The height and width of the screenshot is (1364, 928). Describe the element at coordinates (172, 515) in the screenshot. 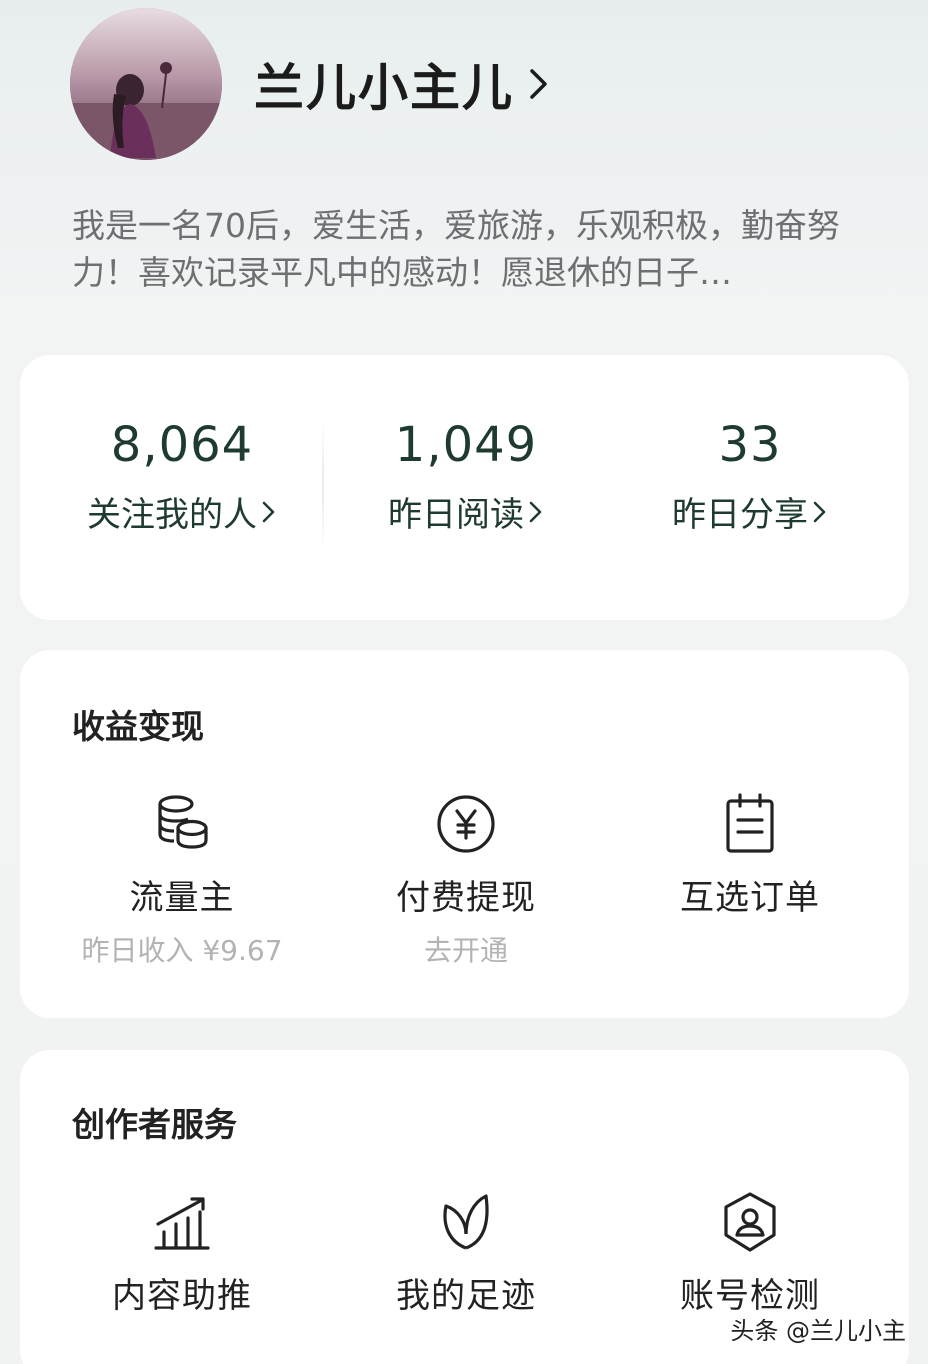

I see `stat-label: 关注我的人` at that location.